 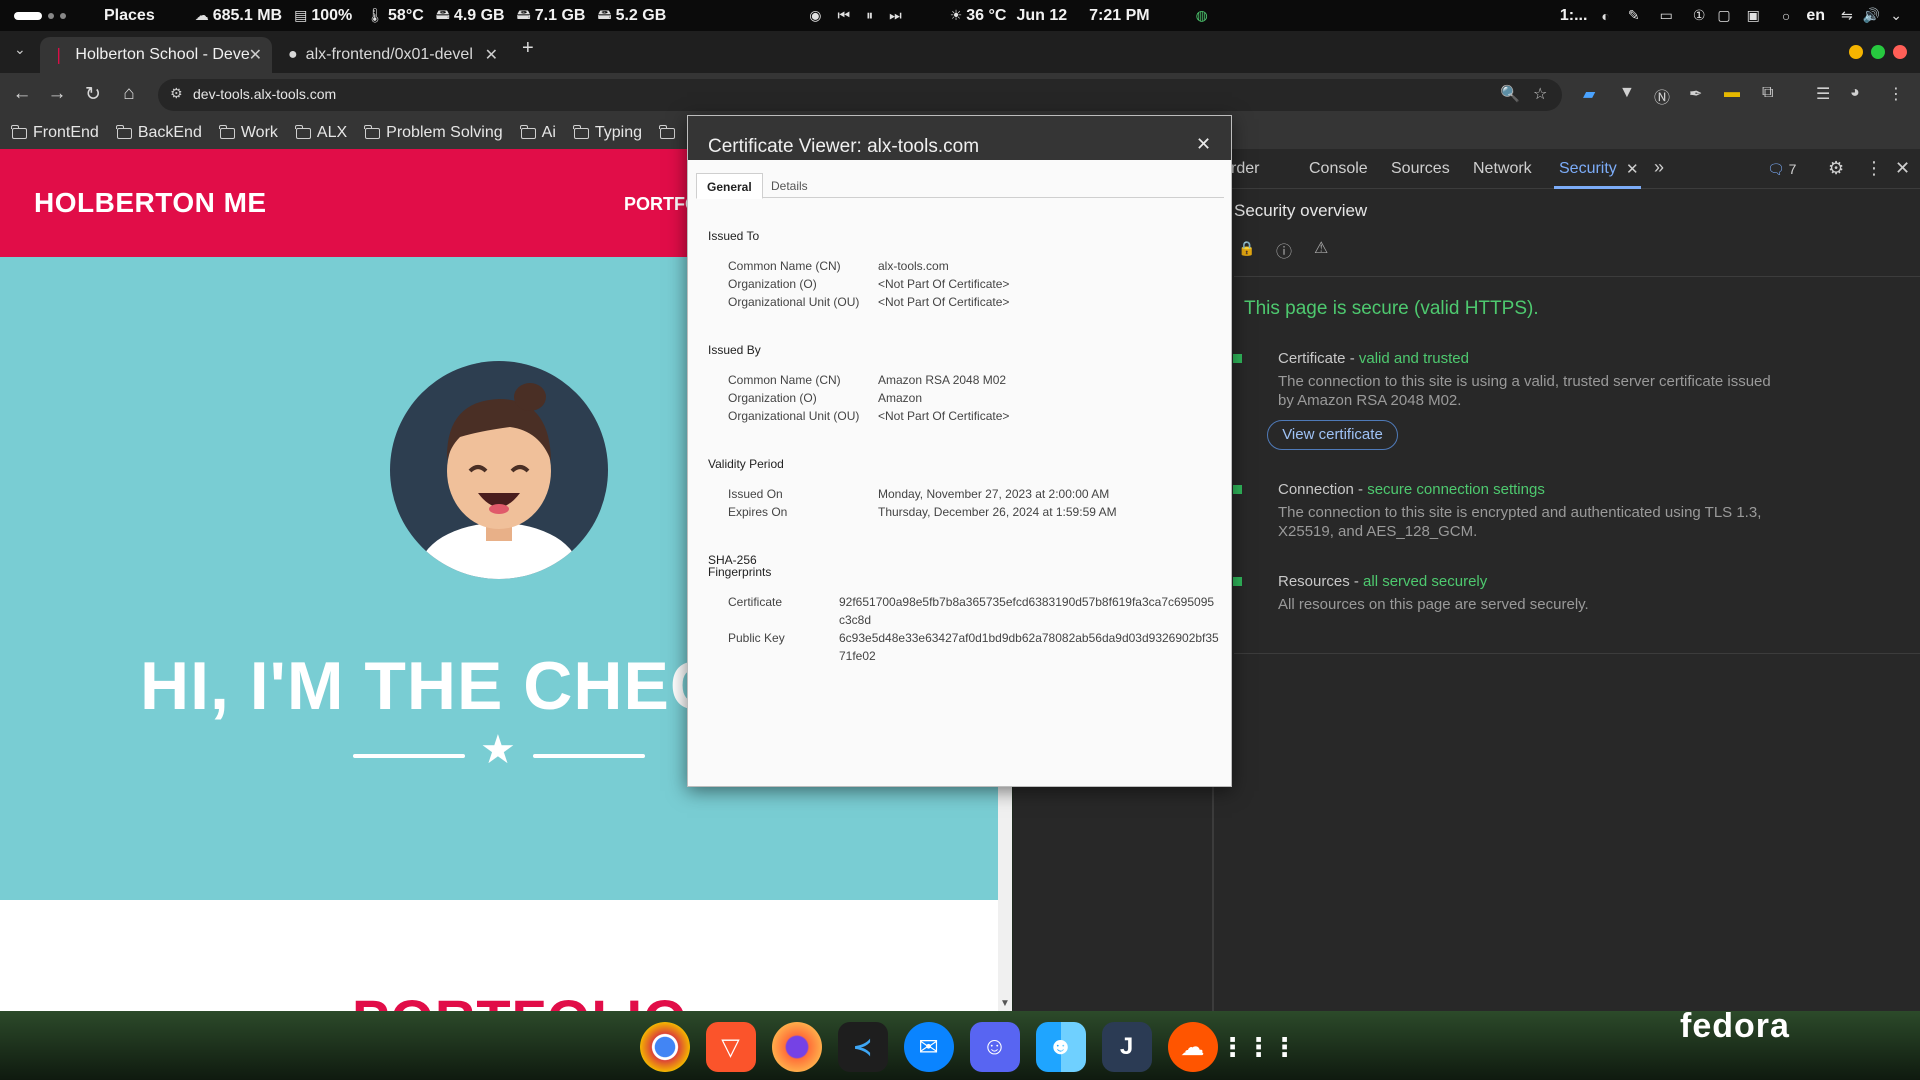 What do you see at coordinates (176, 93) in the screenshot?
I see `site-info-icon: ⚙` at bounding box center [176, 93].